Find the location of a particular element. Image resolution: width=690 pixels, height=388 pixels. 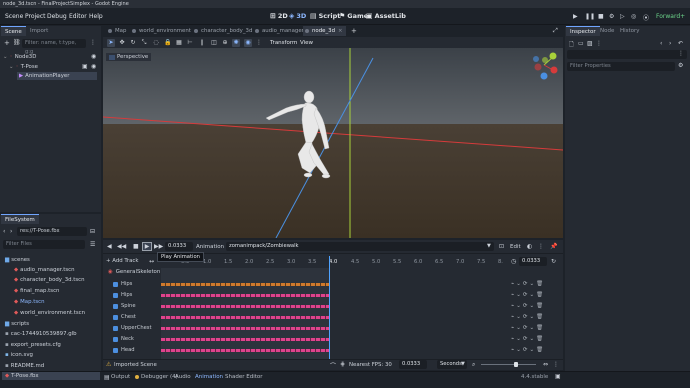

zoom-slider-handle is located at coordinates (516, 364).